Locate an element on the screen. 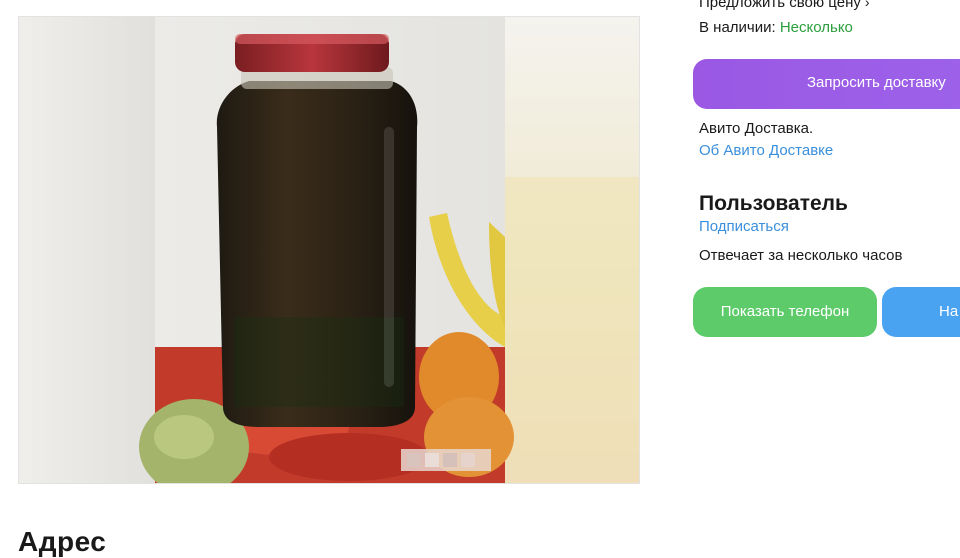 This screenshot has width=960, height=558. request-delivery-button: Запросить доставку is located at coordinates (826, 84).